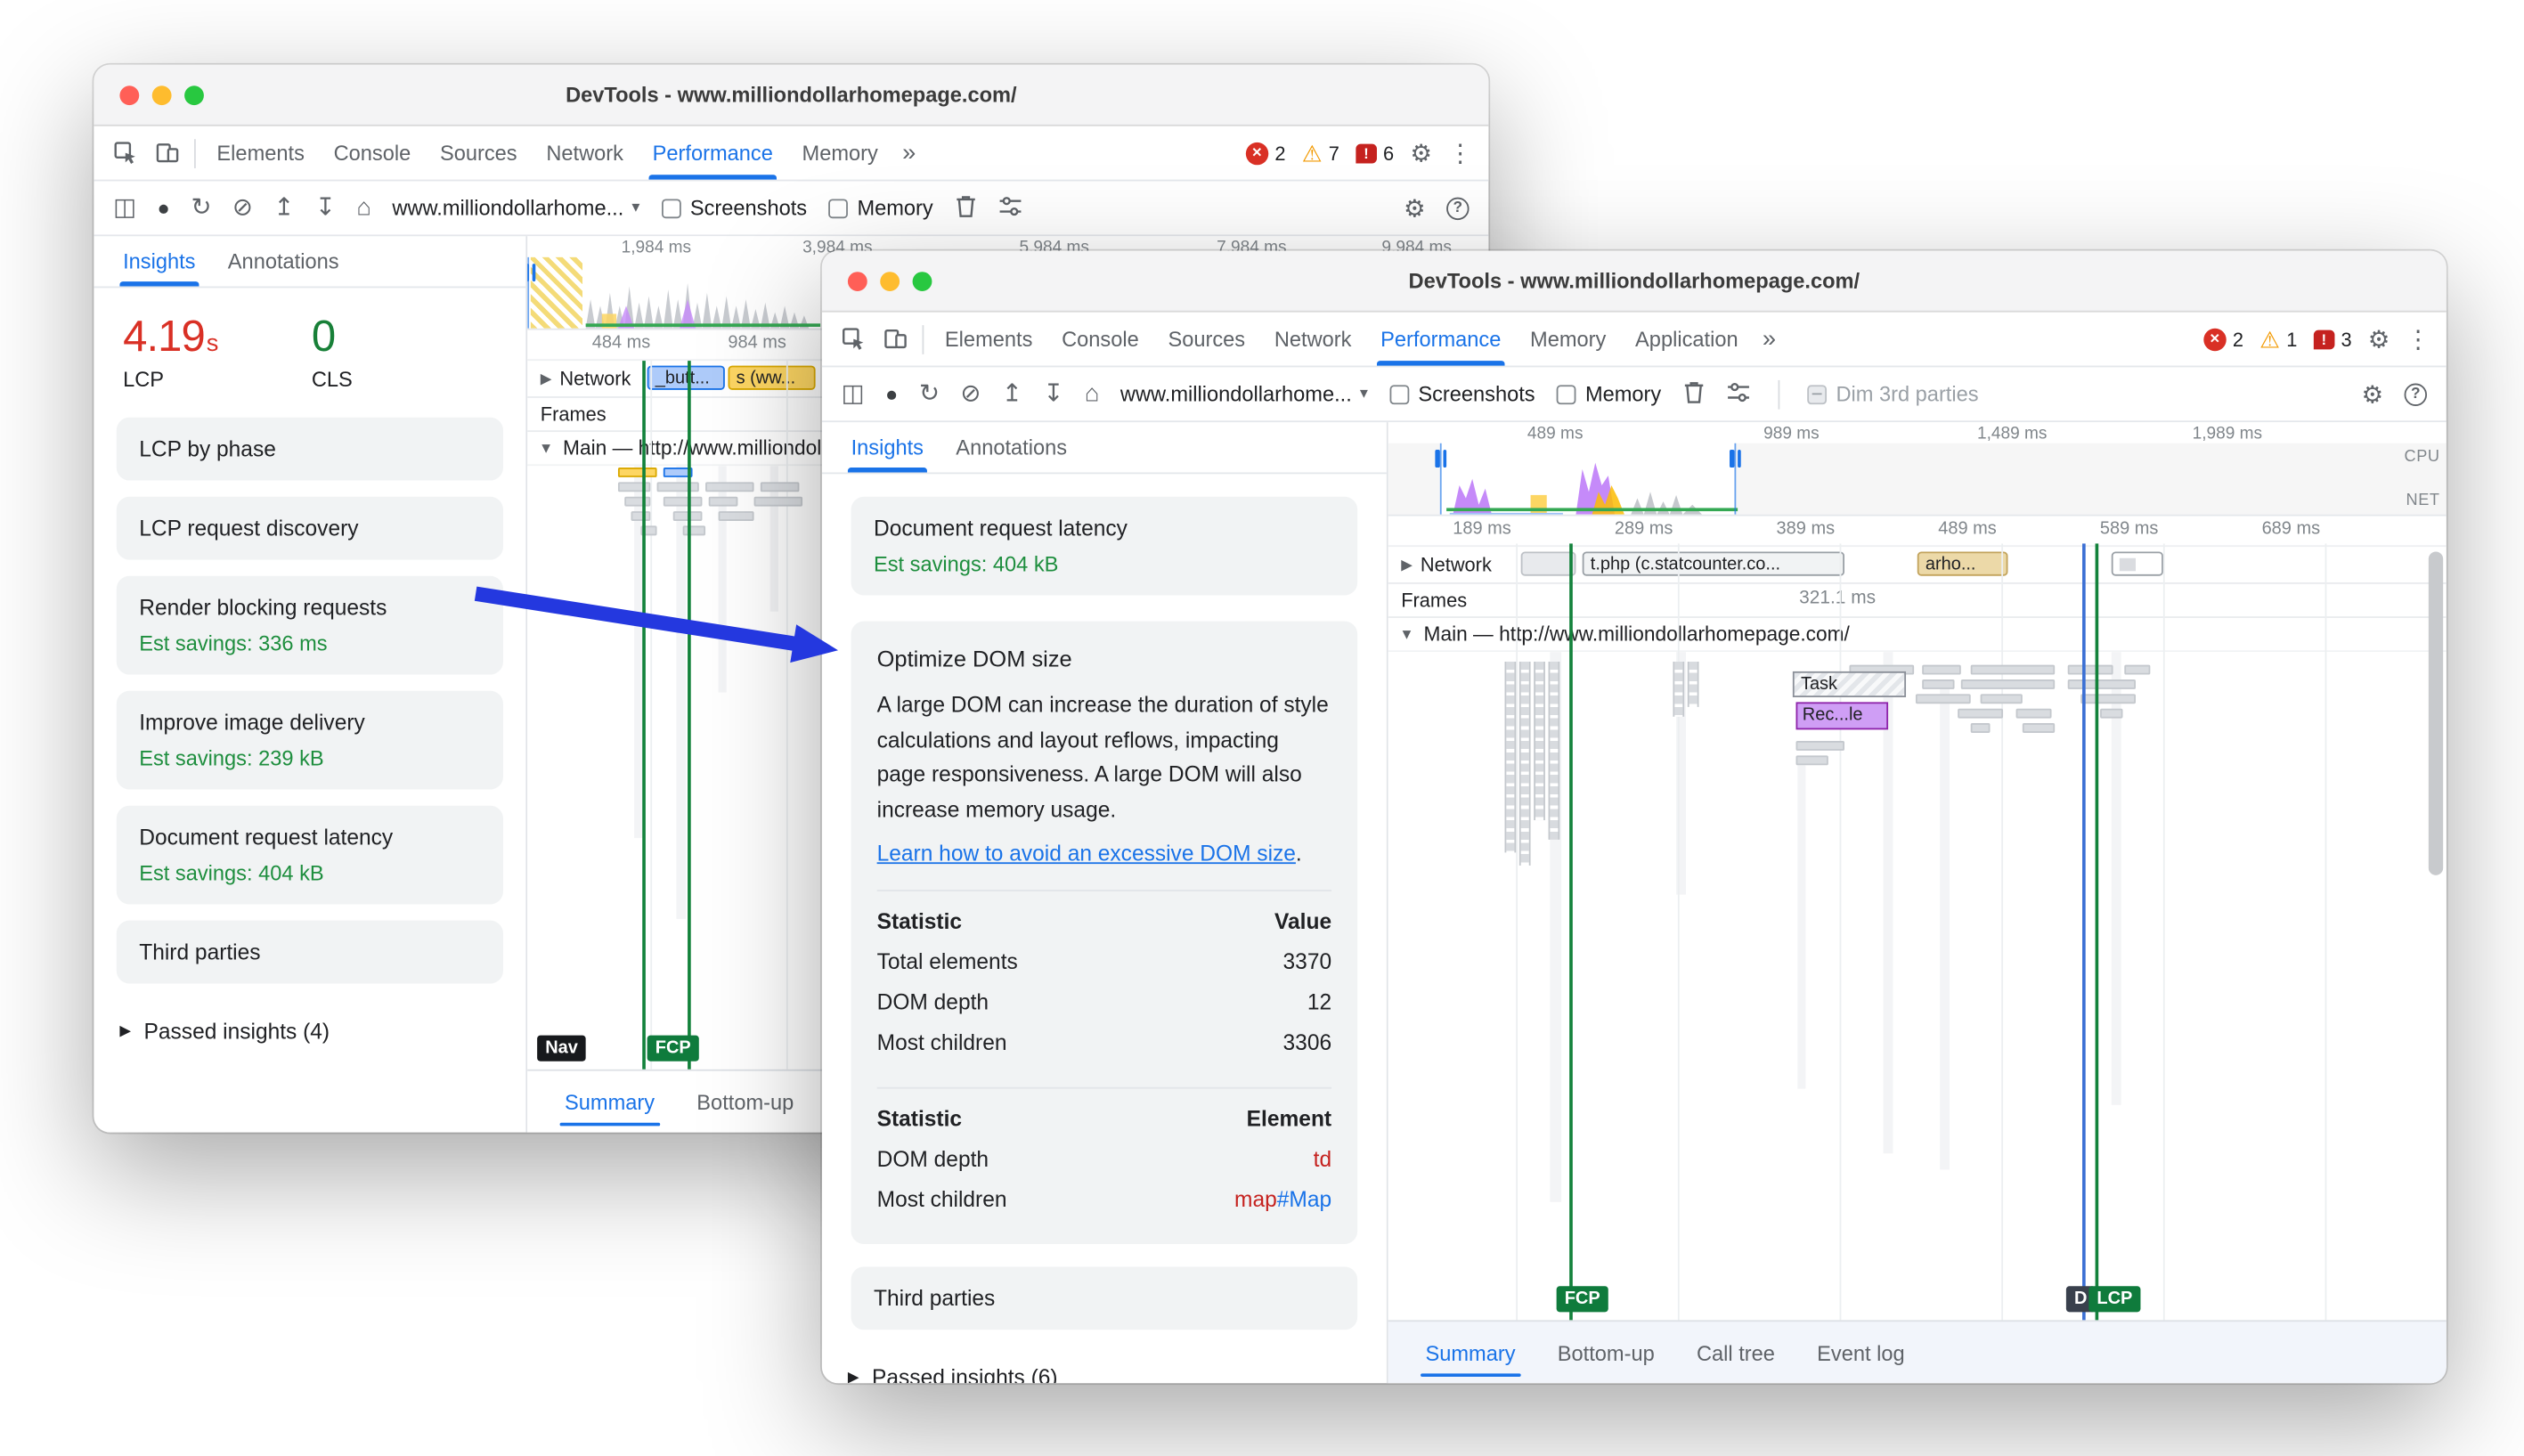  Describe the element at coordinates (201, 208) in the screenshot. I see `reload-and-record-icon: ↻` at that location.